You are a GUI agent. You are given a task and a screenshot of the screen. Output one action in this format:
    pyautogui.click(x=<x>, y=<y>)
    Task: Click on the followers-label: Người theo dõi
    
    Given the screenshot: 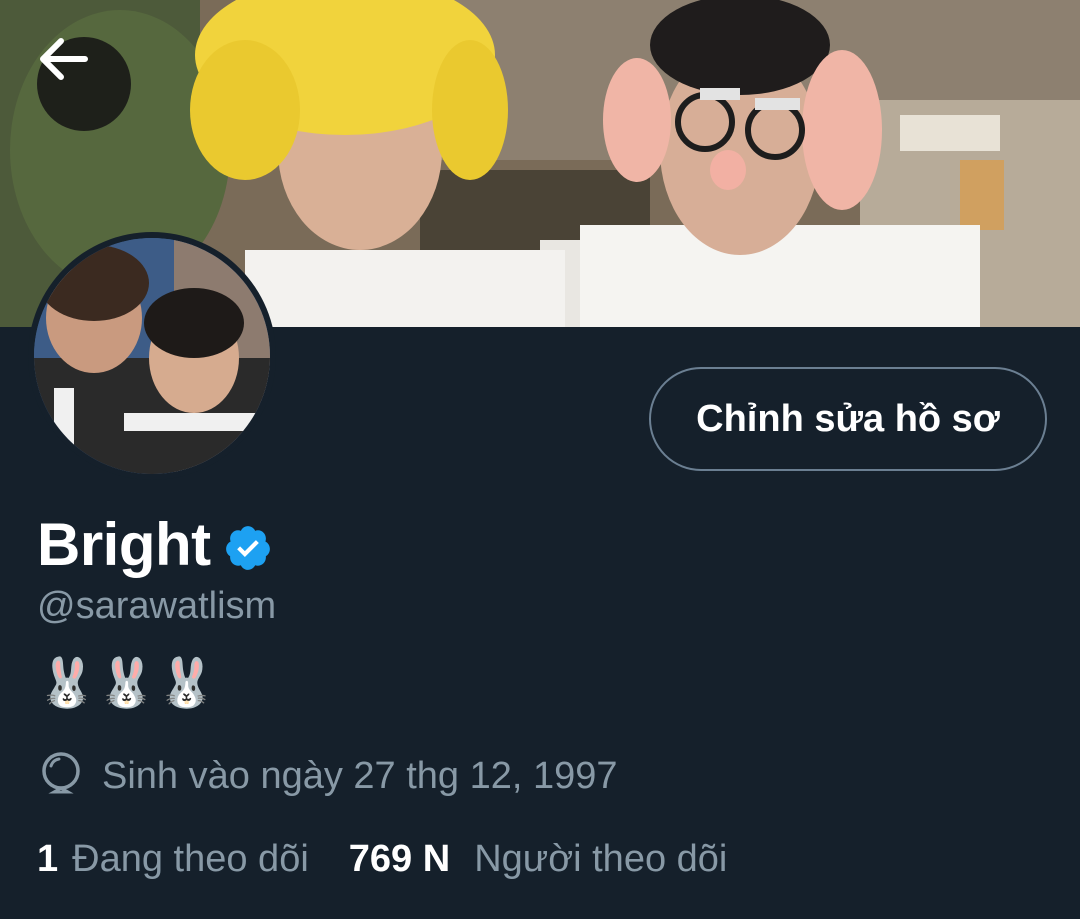 What is the action you would take?
    pyautogui.click(x=601, y=859)
    